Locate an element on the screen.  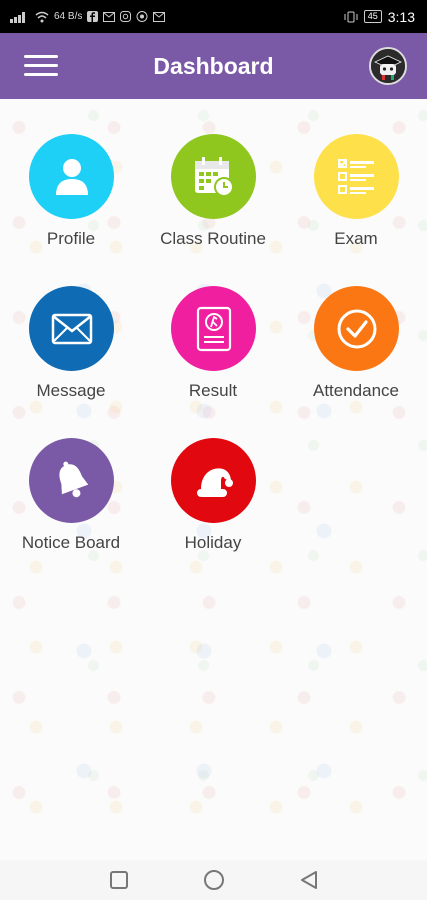
tile-notice-board: Notice Board is located at coordinates (71, 477).